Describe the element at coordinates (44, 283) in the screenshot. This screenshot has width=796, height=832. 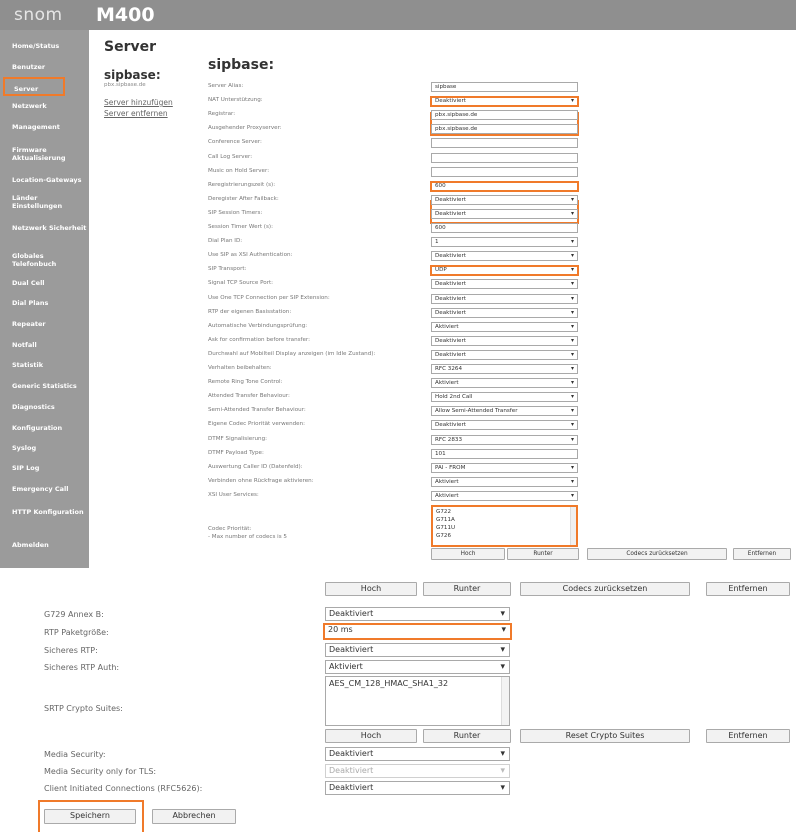
I see `sidebar-item-dual-cell: Dual Cell` at that location.